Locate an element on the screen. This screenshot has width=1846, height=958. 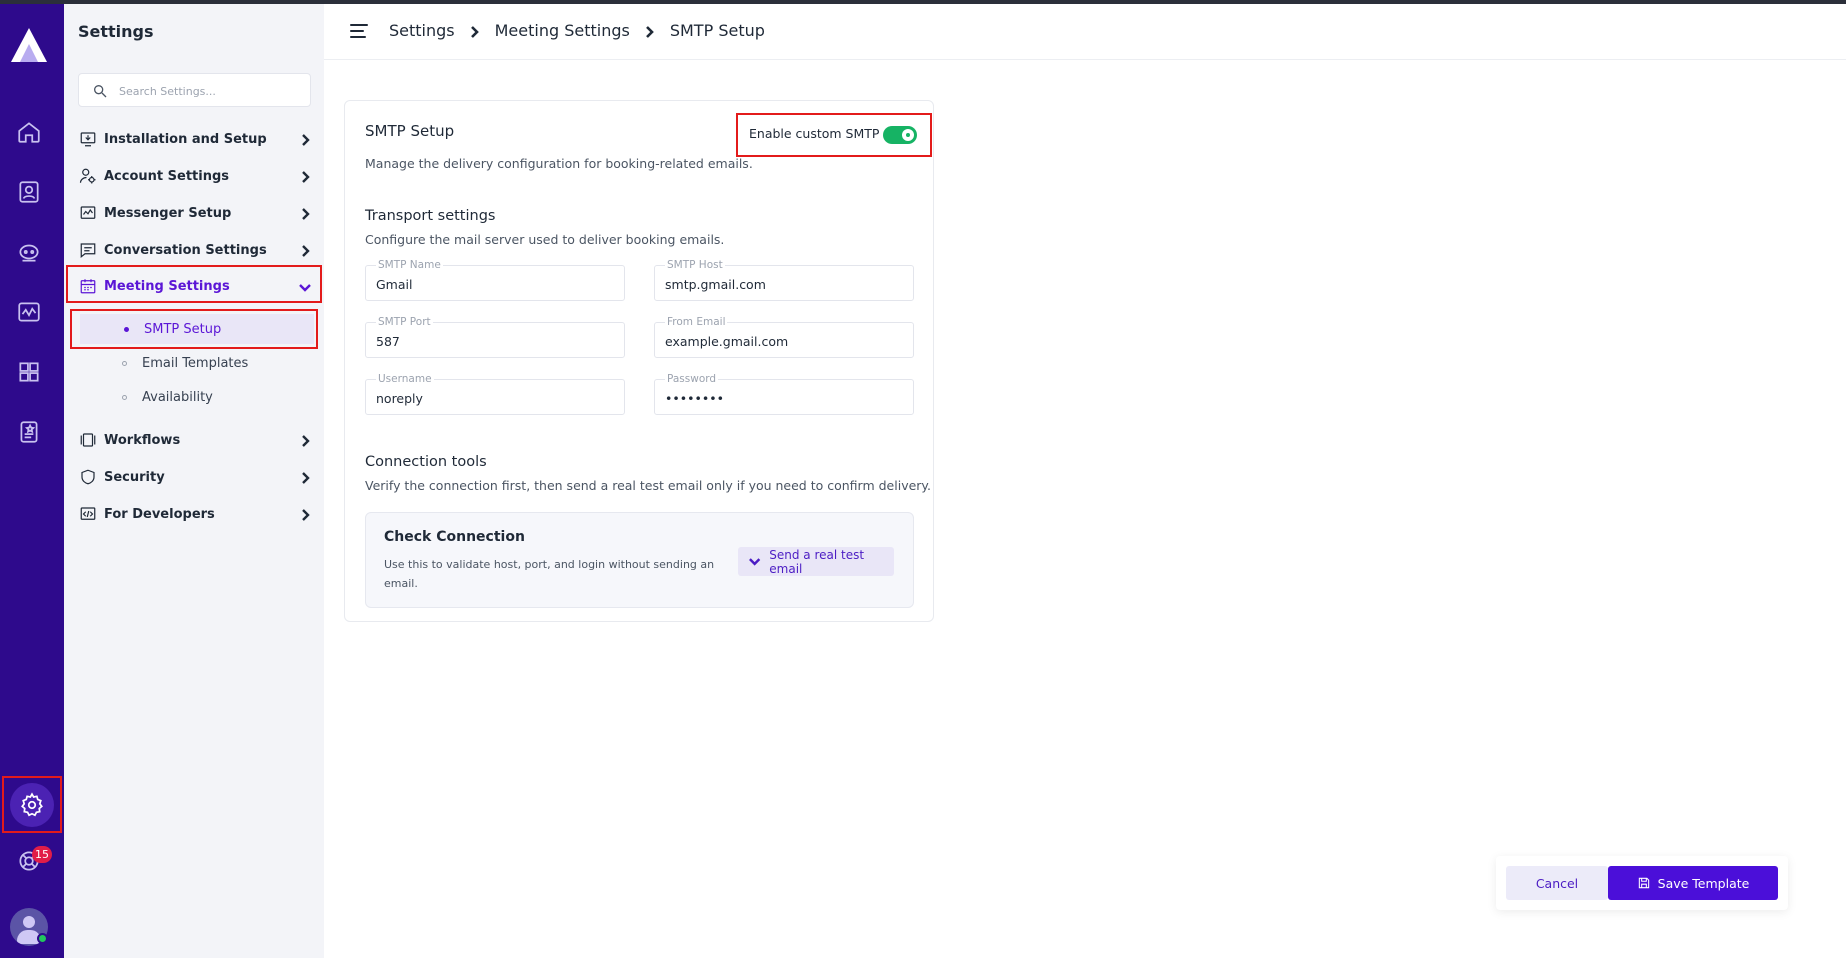
sidebar-item-conversation: Conversation Settings is located at coordinates (195, 250).